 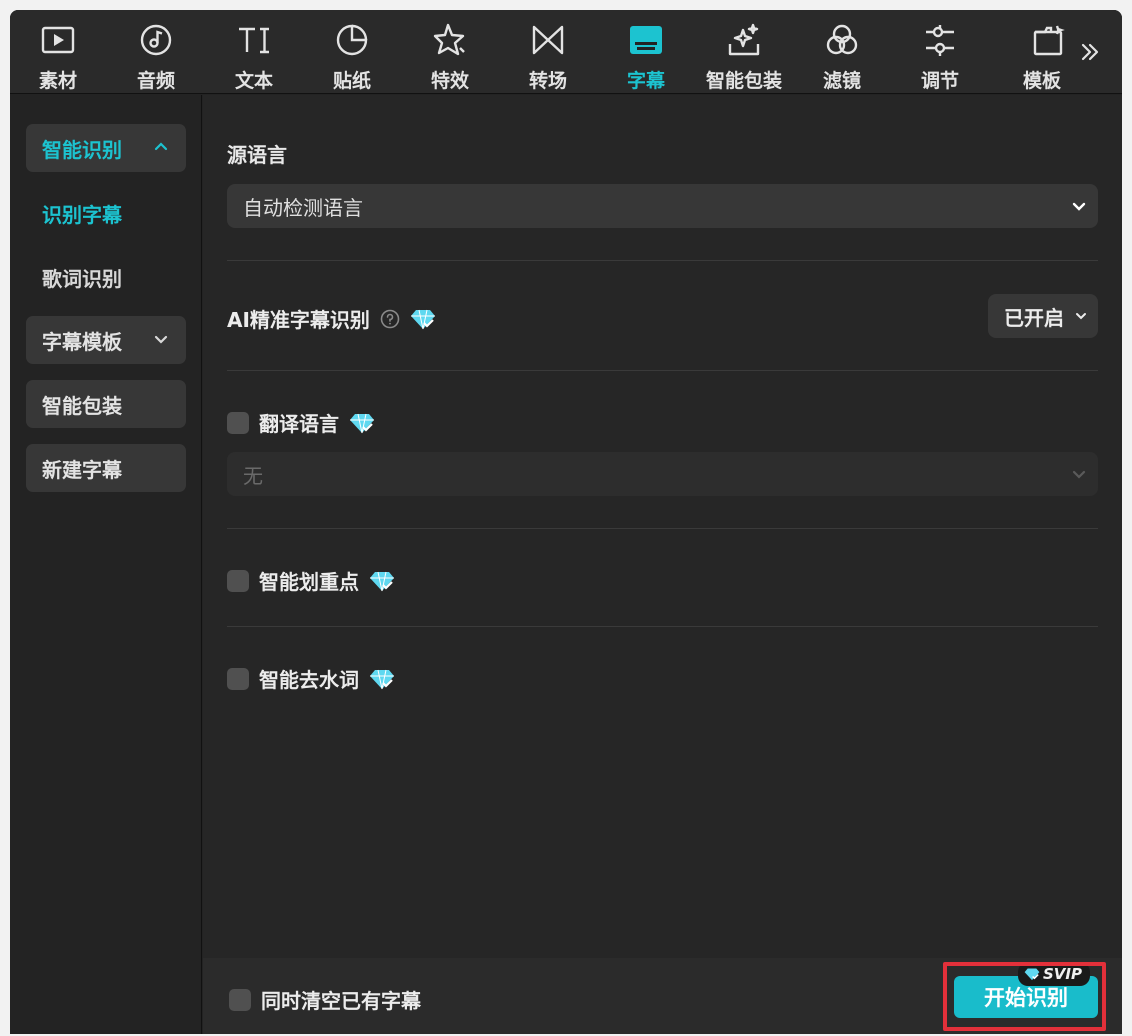 What do you see at coordinates (662, 474) in the screenshot?
I see `translate-language-select: 无` at bounding box center [662, 474].